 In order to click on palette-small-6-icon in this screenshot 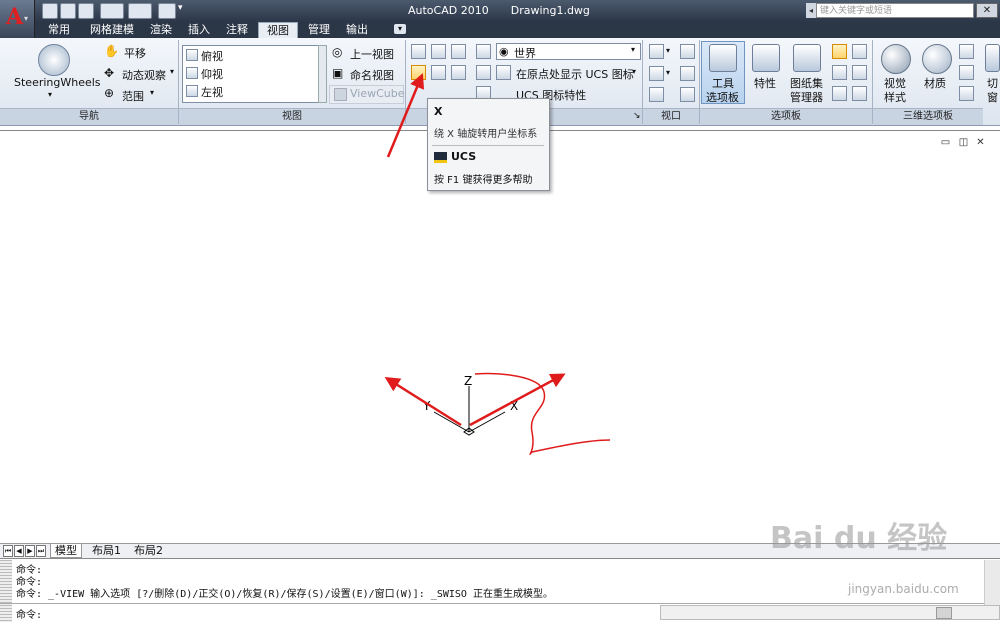, I will do `click(859, 93)`.